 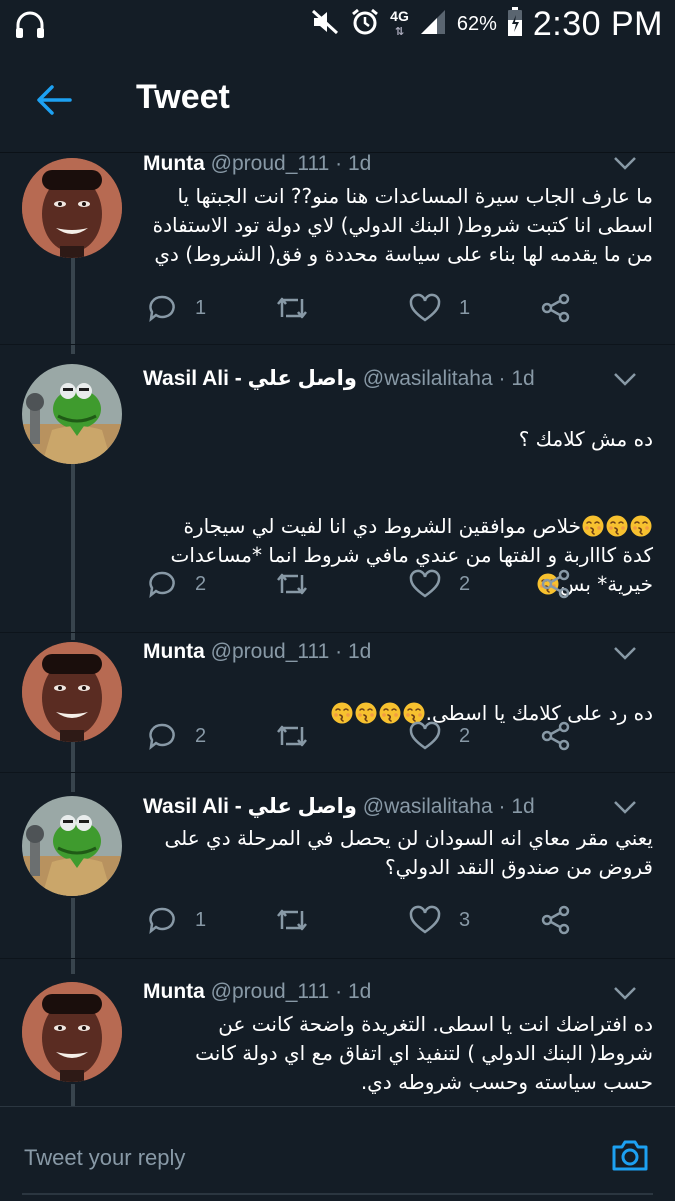 I want to click on like-button: 1, so click(x=439, y=308).